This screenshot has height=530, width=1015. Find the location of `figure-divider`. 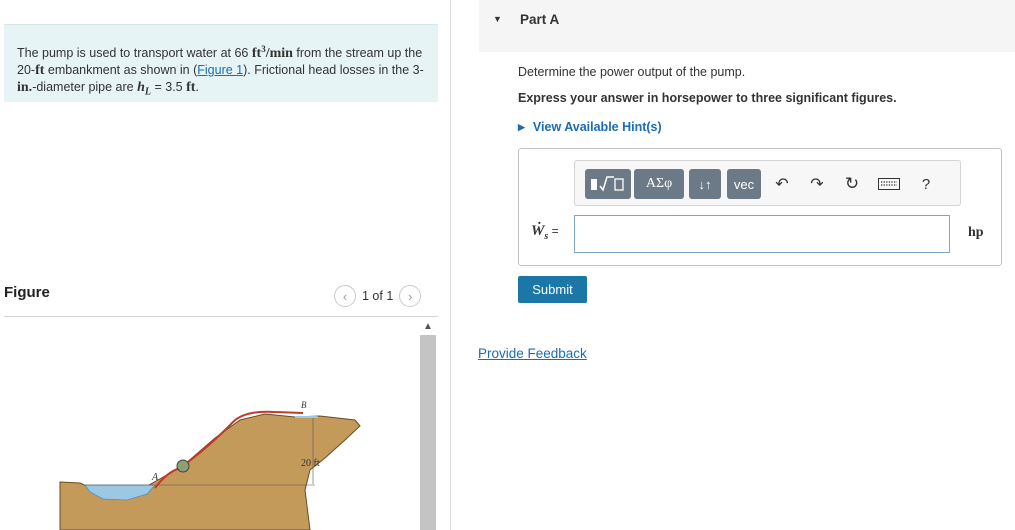

figure-divider is located at coordinates (221, 316).